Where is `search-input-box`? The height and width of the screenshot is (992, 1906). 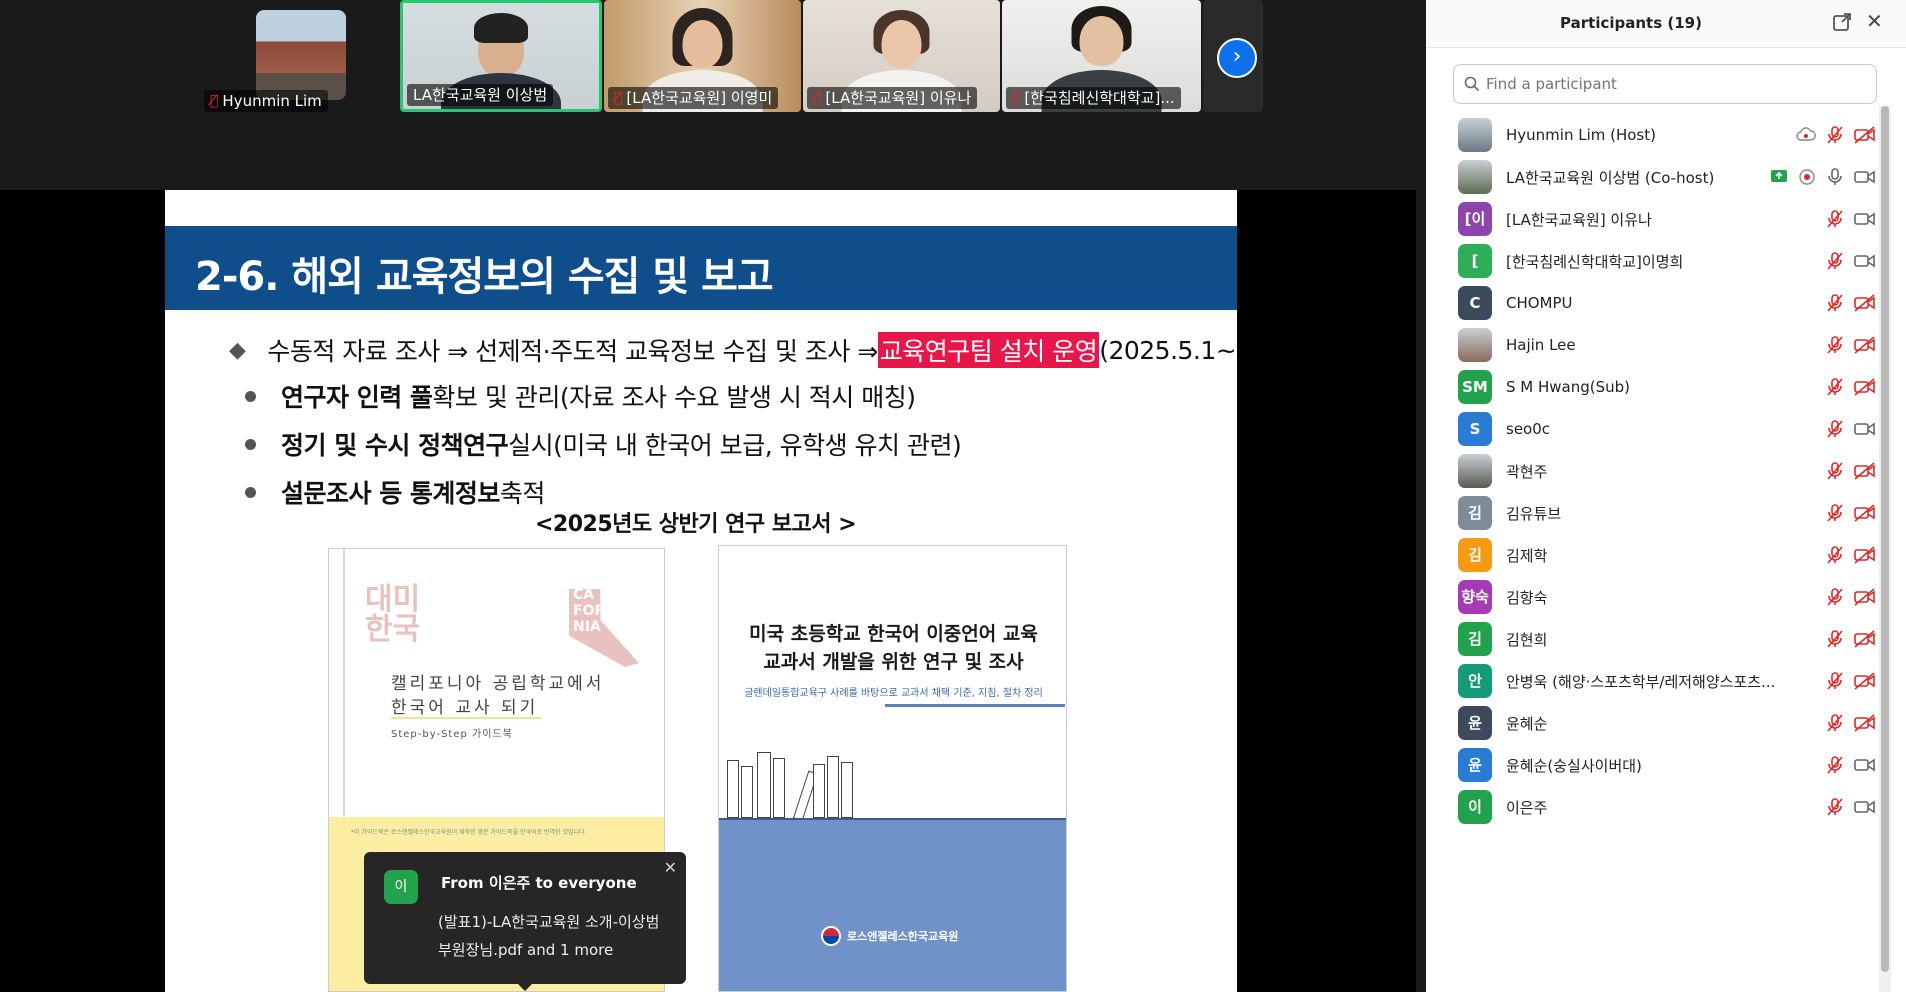
search-input-box is located at coordinates (1665, 84).